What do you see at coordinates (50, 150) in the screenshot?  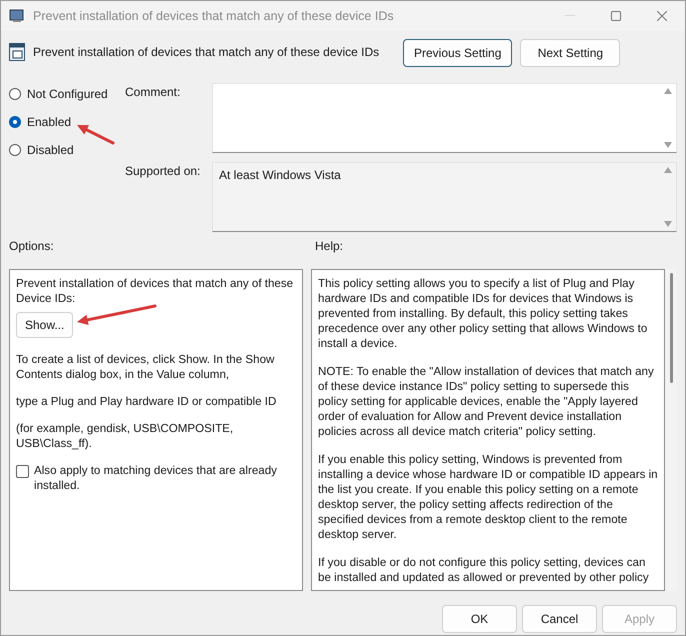 I see `radio-label: Disabled` at bounding box center [50, 150].